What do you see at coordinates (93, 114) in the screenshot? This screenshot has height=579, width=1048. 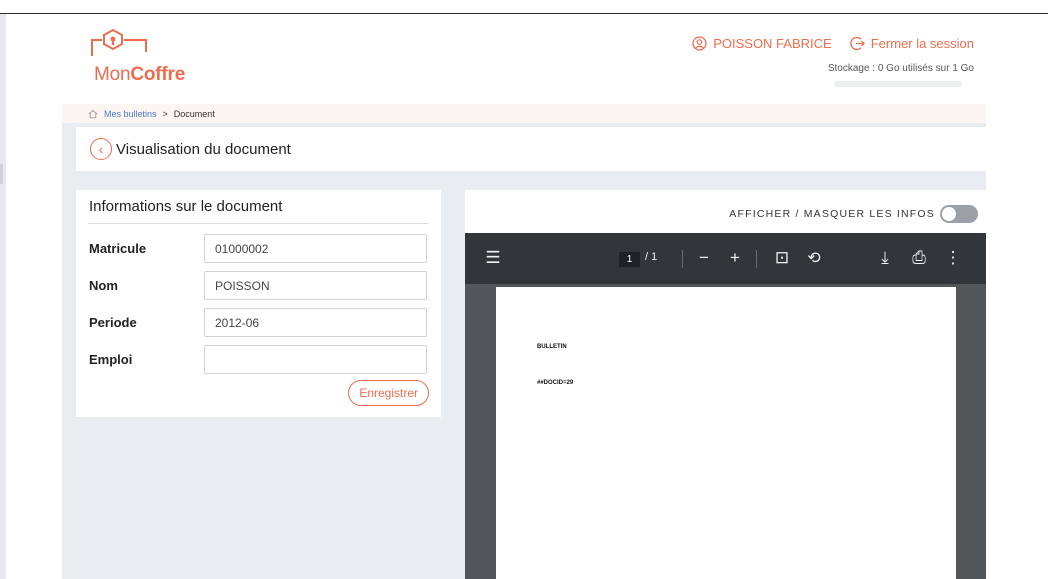 I see `home-icon` at bounding box center [93, 114].